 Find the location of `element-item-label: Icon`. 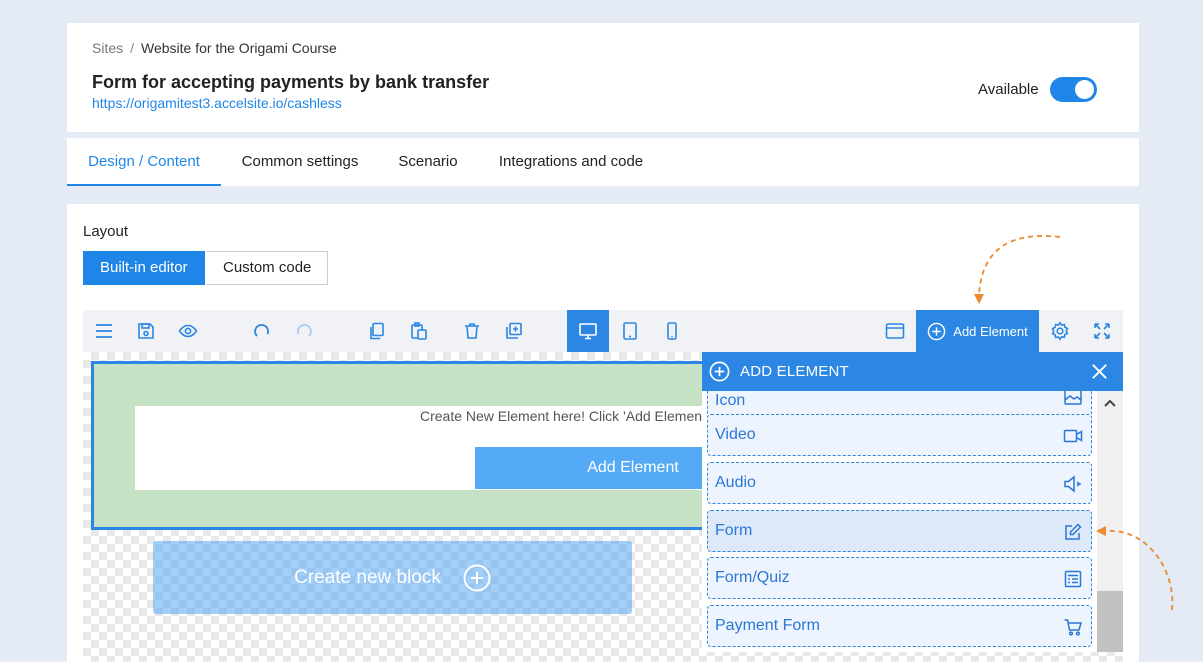

element-item-label: Icon is located at coordinates (730, 400).